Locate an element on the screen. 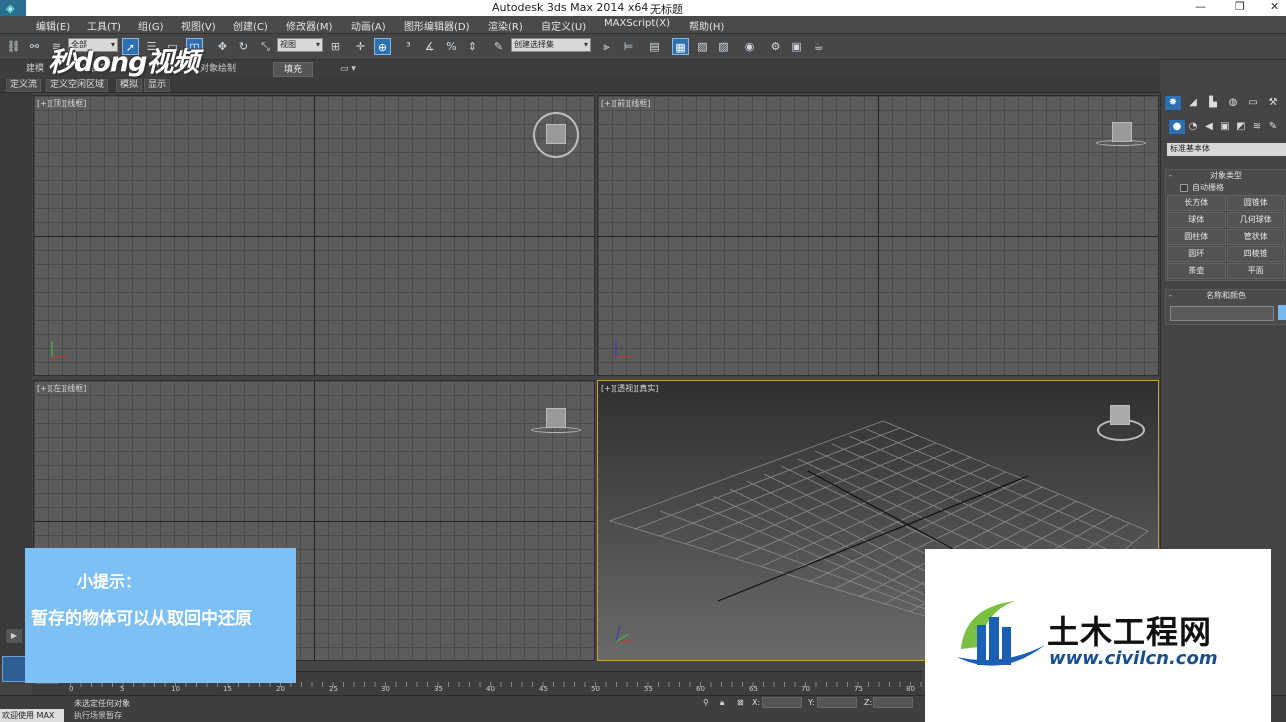 The width and height of the screenshot is (1286, 722). maxscript-listener-mini: 欢迎使用 MAX is located at coordinates (32, 715).